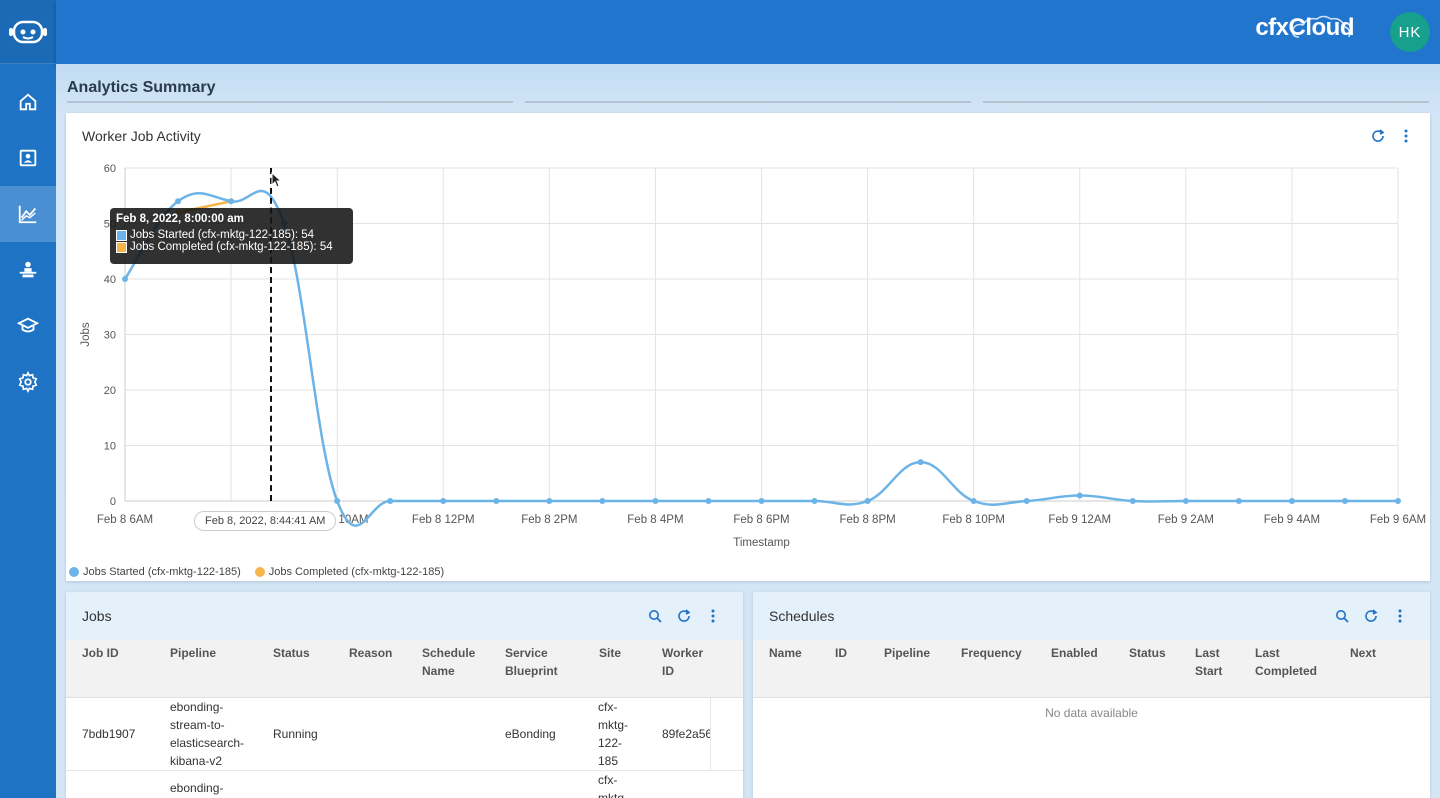  What do you see at coordinates (180, 219) in the screenshot?
I see `tooltip-title: Feb 8, 2022, 8:00:00 am` at bounding box center [180, 219].